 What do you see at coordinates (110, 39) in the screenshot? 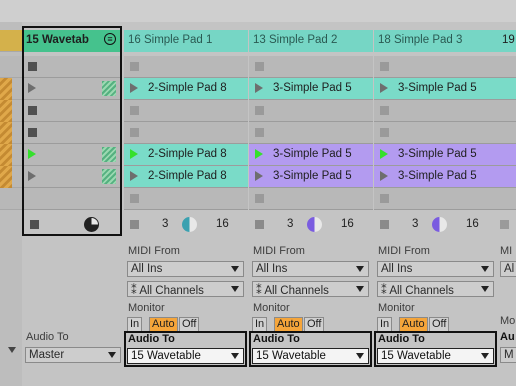
I see `track-fold-icon: ≡` at bounding box center [110, 39].